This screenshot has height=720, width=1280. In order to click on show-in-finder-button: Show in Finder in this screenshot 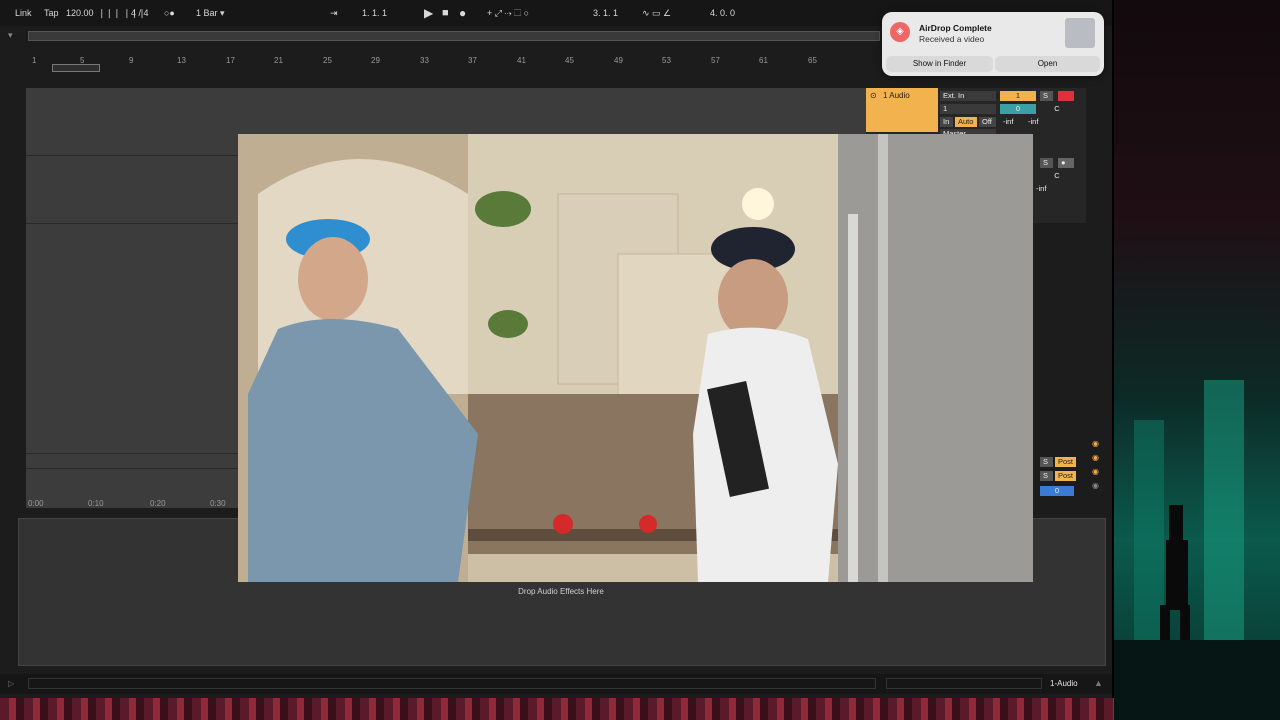, I will do `click(939, 64)`.